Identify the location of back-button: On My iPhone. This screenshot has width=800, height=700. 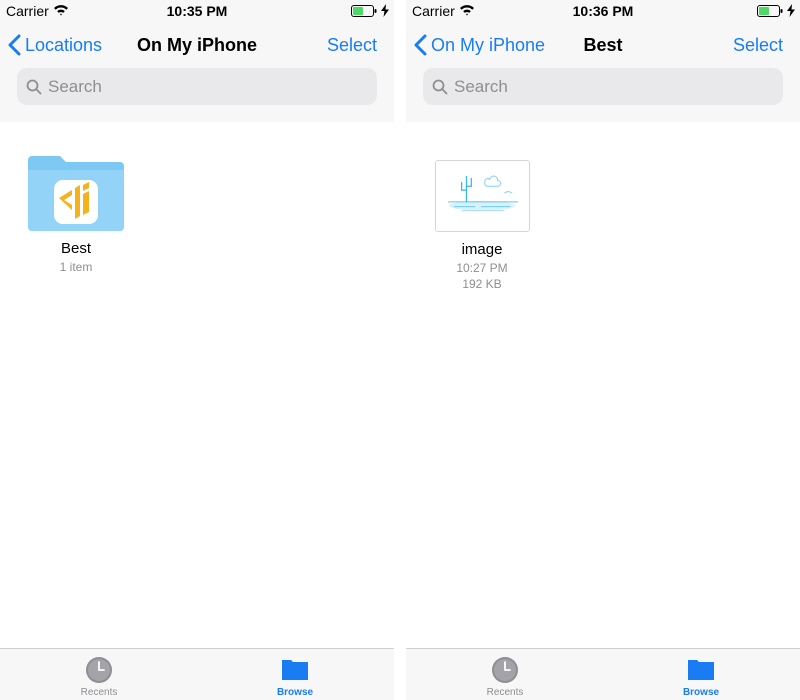
(479, 45).